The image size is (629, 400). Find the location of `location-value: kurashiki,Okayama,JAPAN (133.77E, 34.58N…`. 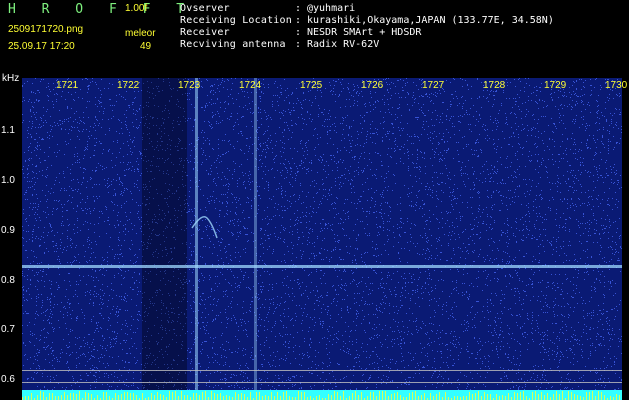

location-value: kurashiki,Okayama,JAPAN (133.77E, 34.58N… is located at coordinates (430, 20).